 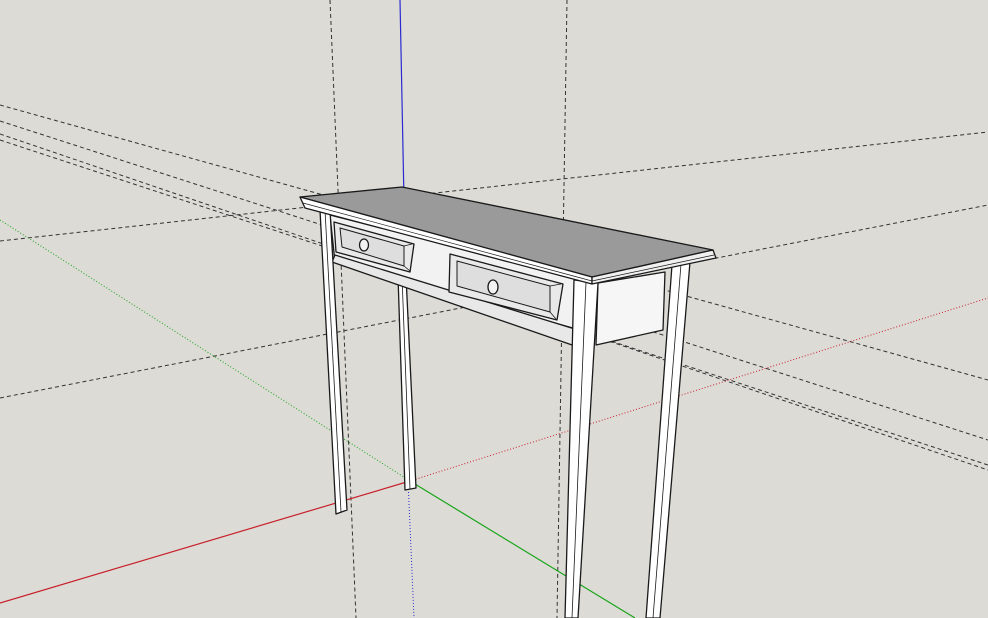 What do you see at coordinates (402, 100) in the screenshot?
I see `blue-axis` at bounding box center [402, 100].